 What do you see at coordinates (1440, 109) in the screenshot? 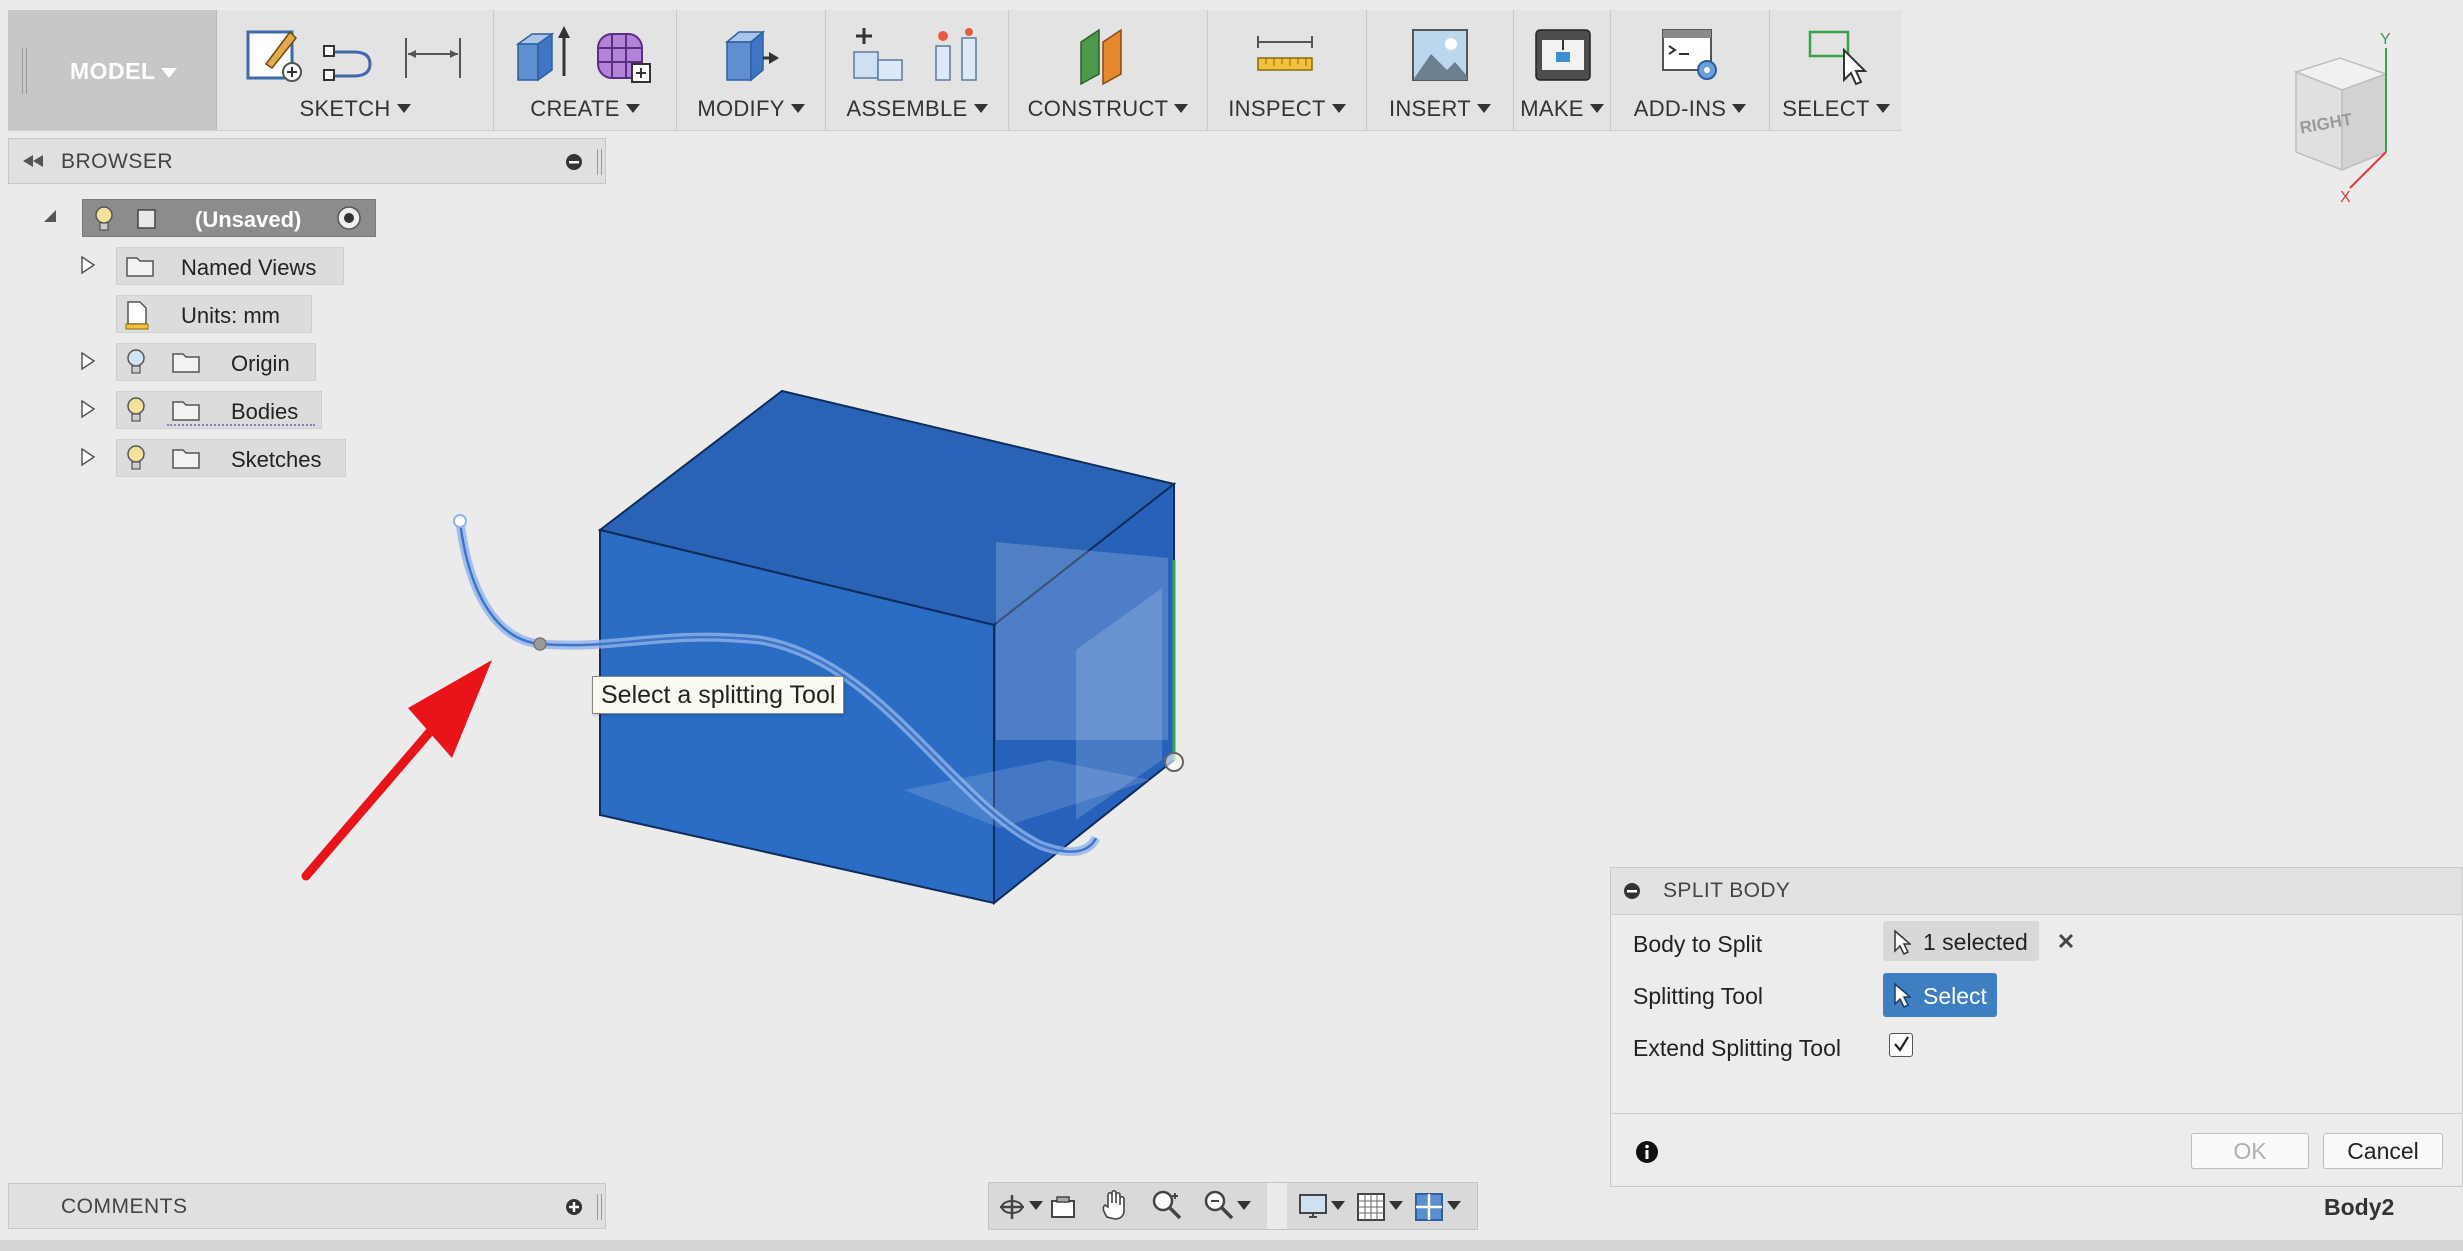
I see `insert-menu: INSERT` at bounding box center [1440, 109].